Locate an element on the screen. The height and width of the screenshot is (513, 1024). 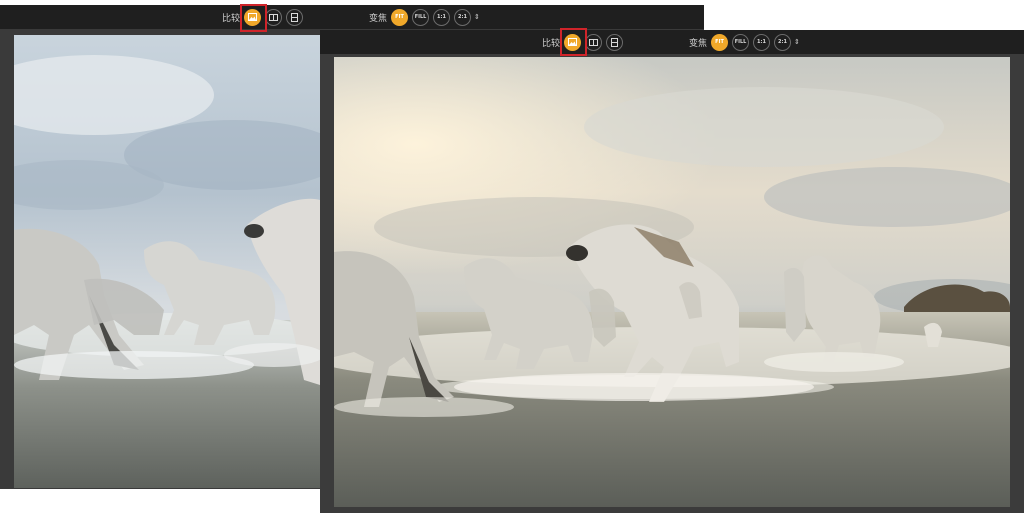
front-compare-split-button is located at coordinates (615, 42).